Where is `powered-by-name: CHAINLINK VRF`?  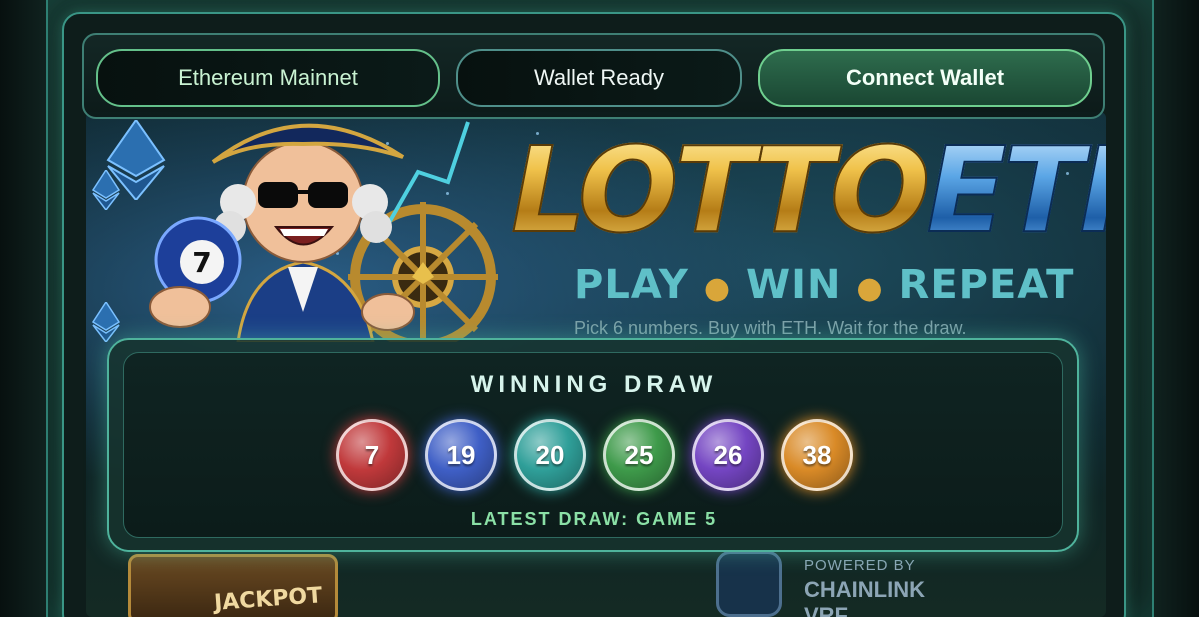 powered-by-name: CHAINLINK VRF is located at coordinates (864, 597).